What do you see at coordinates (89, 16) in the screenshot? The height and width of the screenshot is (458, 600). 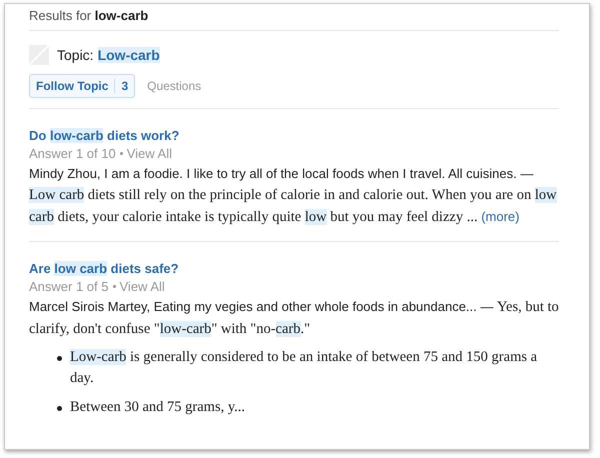 I see `results-heading: Results for low-carb` at bounding box center [89, 16].